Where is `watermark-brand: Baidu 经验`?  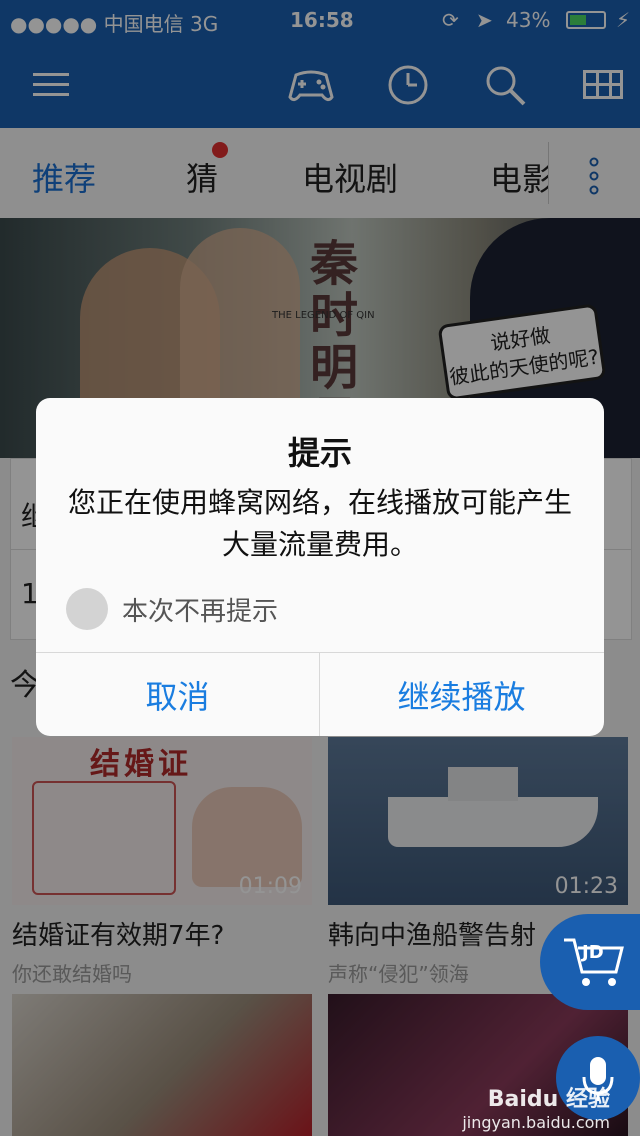
watermark-brand: Baidu 经验 is located at coordinates (548, 1099).